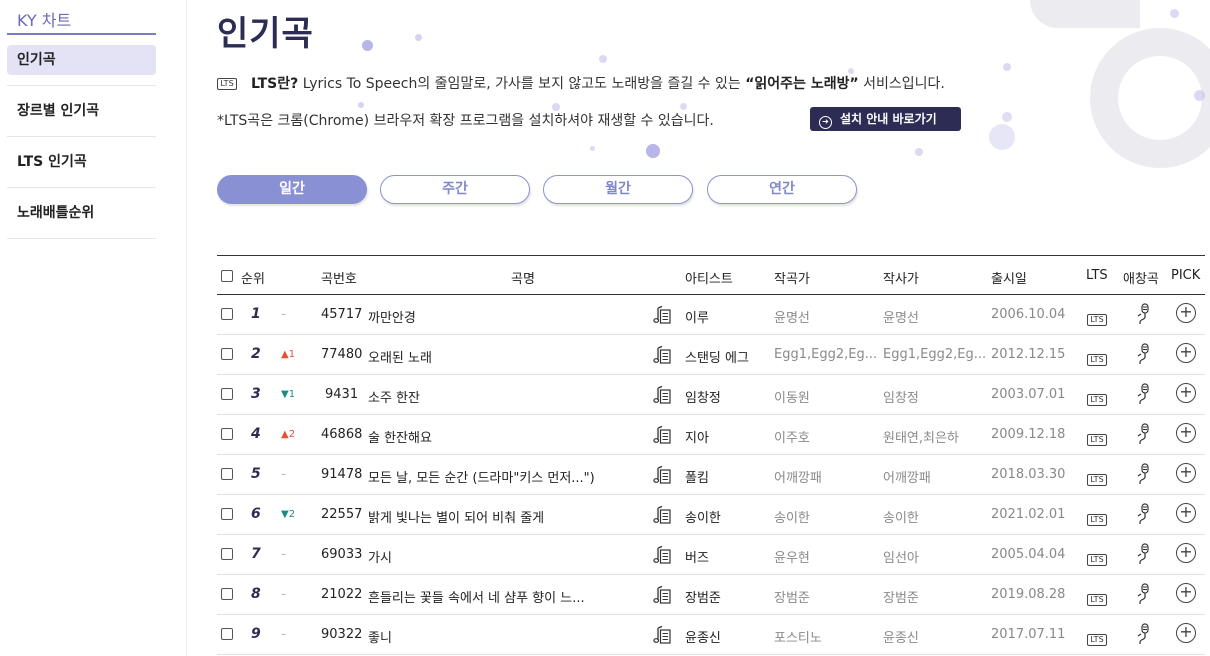 The image size is (1210, 656). Describe the element at coordinates (1085, 14) in the screenshot. I see `decorative-shape` at that location.